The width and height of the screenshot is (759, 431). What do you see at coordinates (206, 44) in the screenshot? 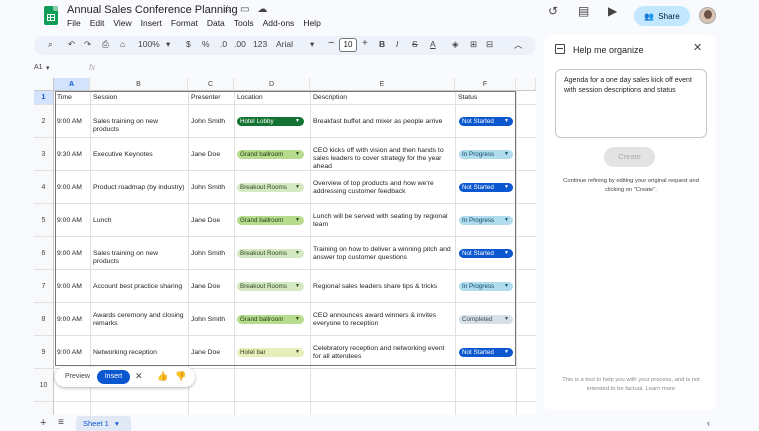
I see `percent-button: %` at bounding box center [206, 44].